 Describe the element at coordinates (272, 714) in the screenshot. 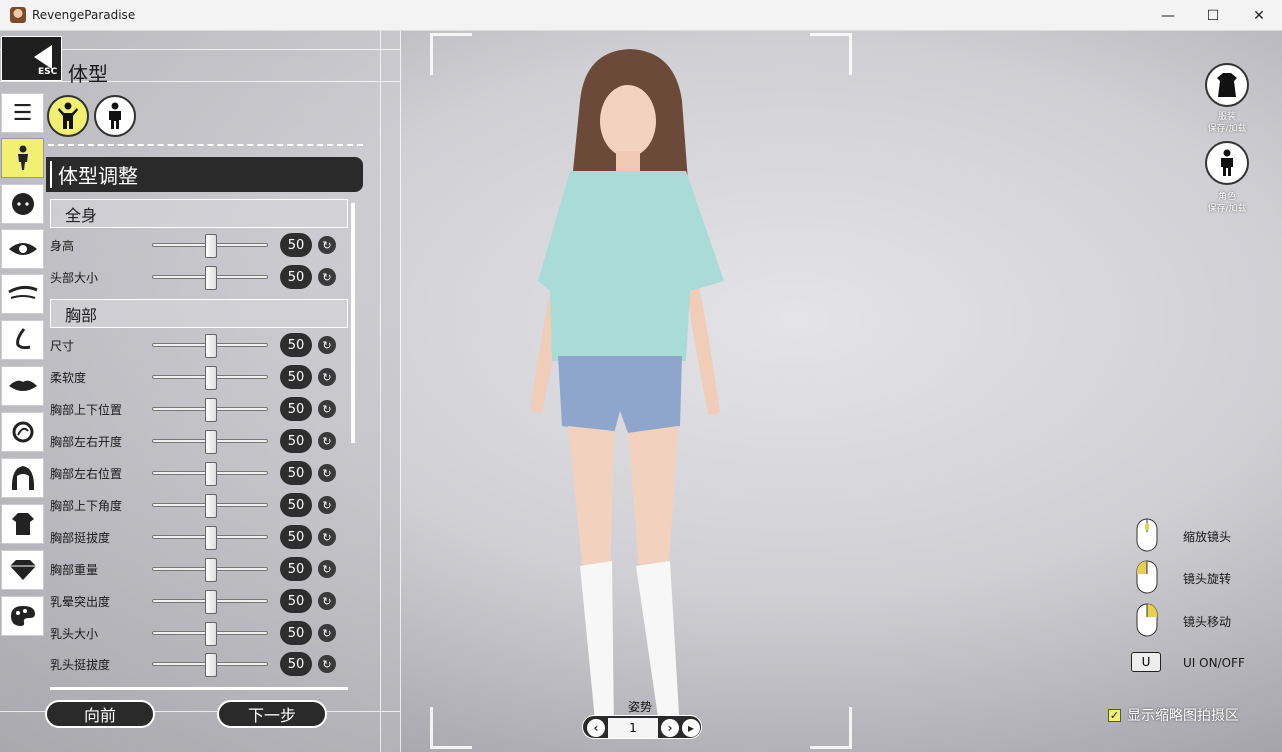

I see `next-button: 下一步` at that location.